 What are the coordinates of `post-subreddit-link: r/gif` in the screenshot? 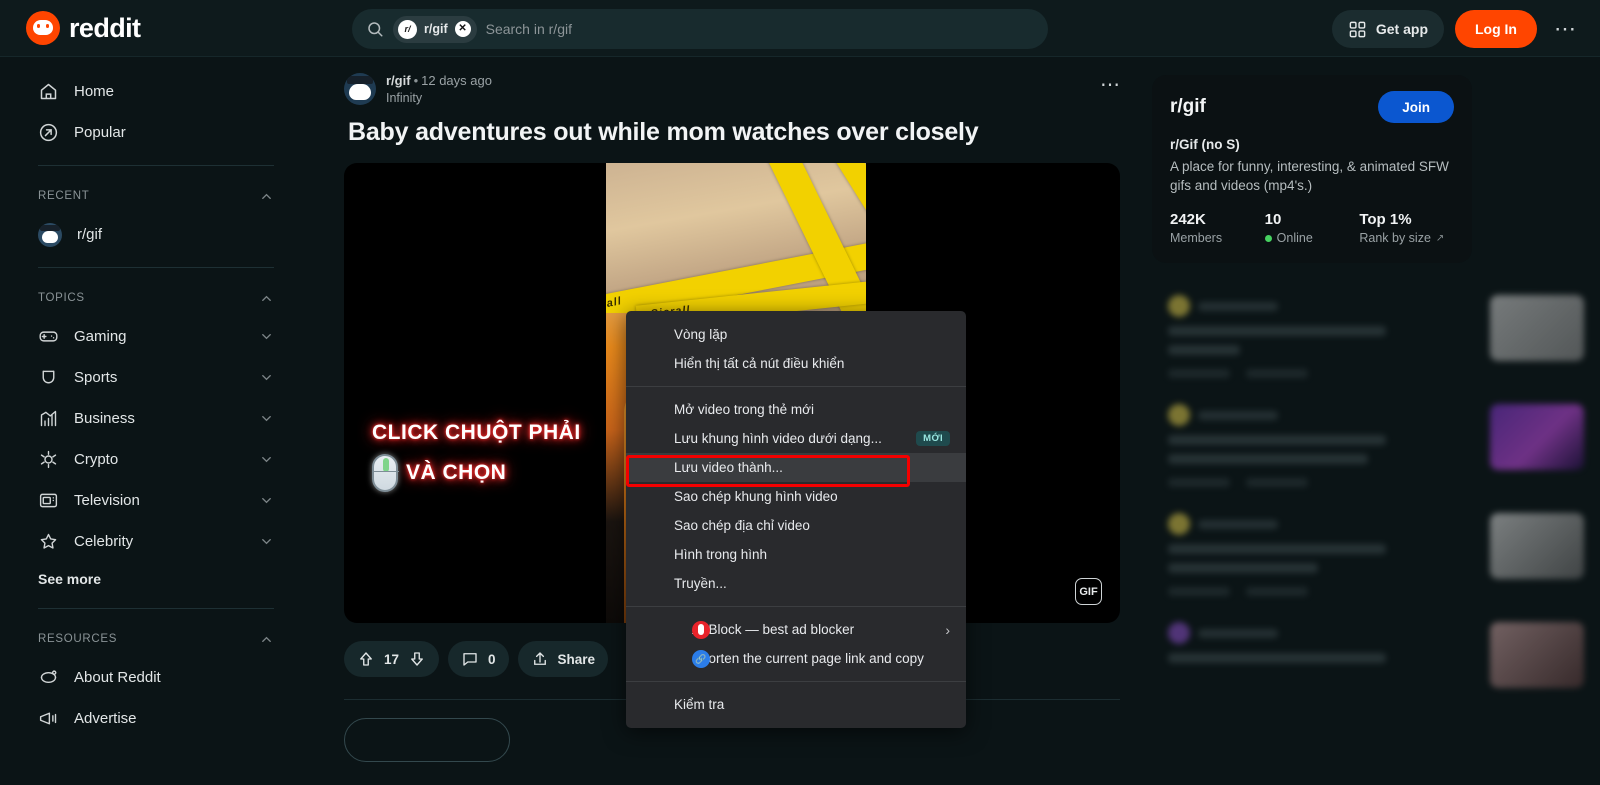 It's located at (398, 80).